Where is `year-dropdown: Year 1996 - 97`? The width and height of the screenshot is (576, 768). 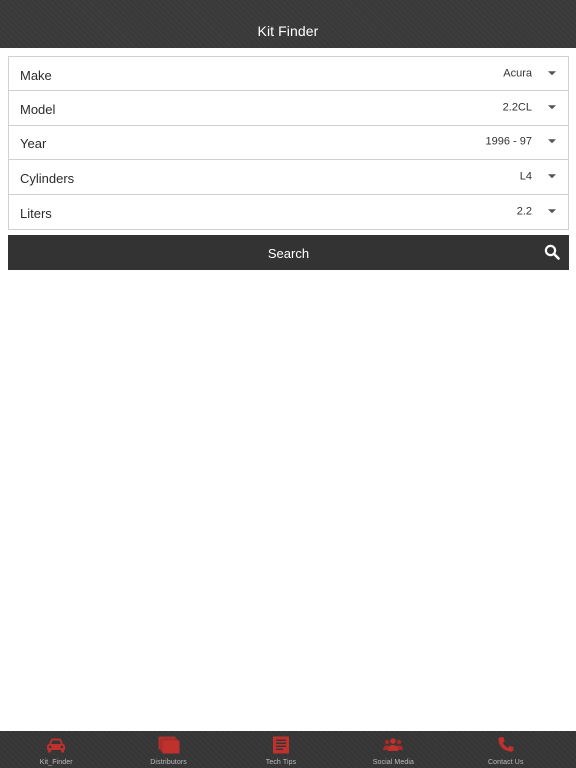
year-dropdown: Year 1996 - 97 is located at coordinates (288, 143).